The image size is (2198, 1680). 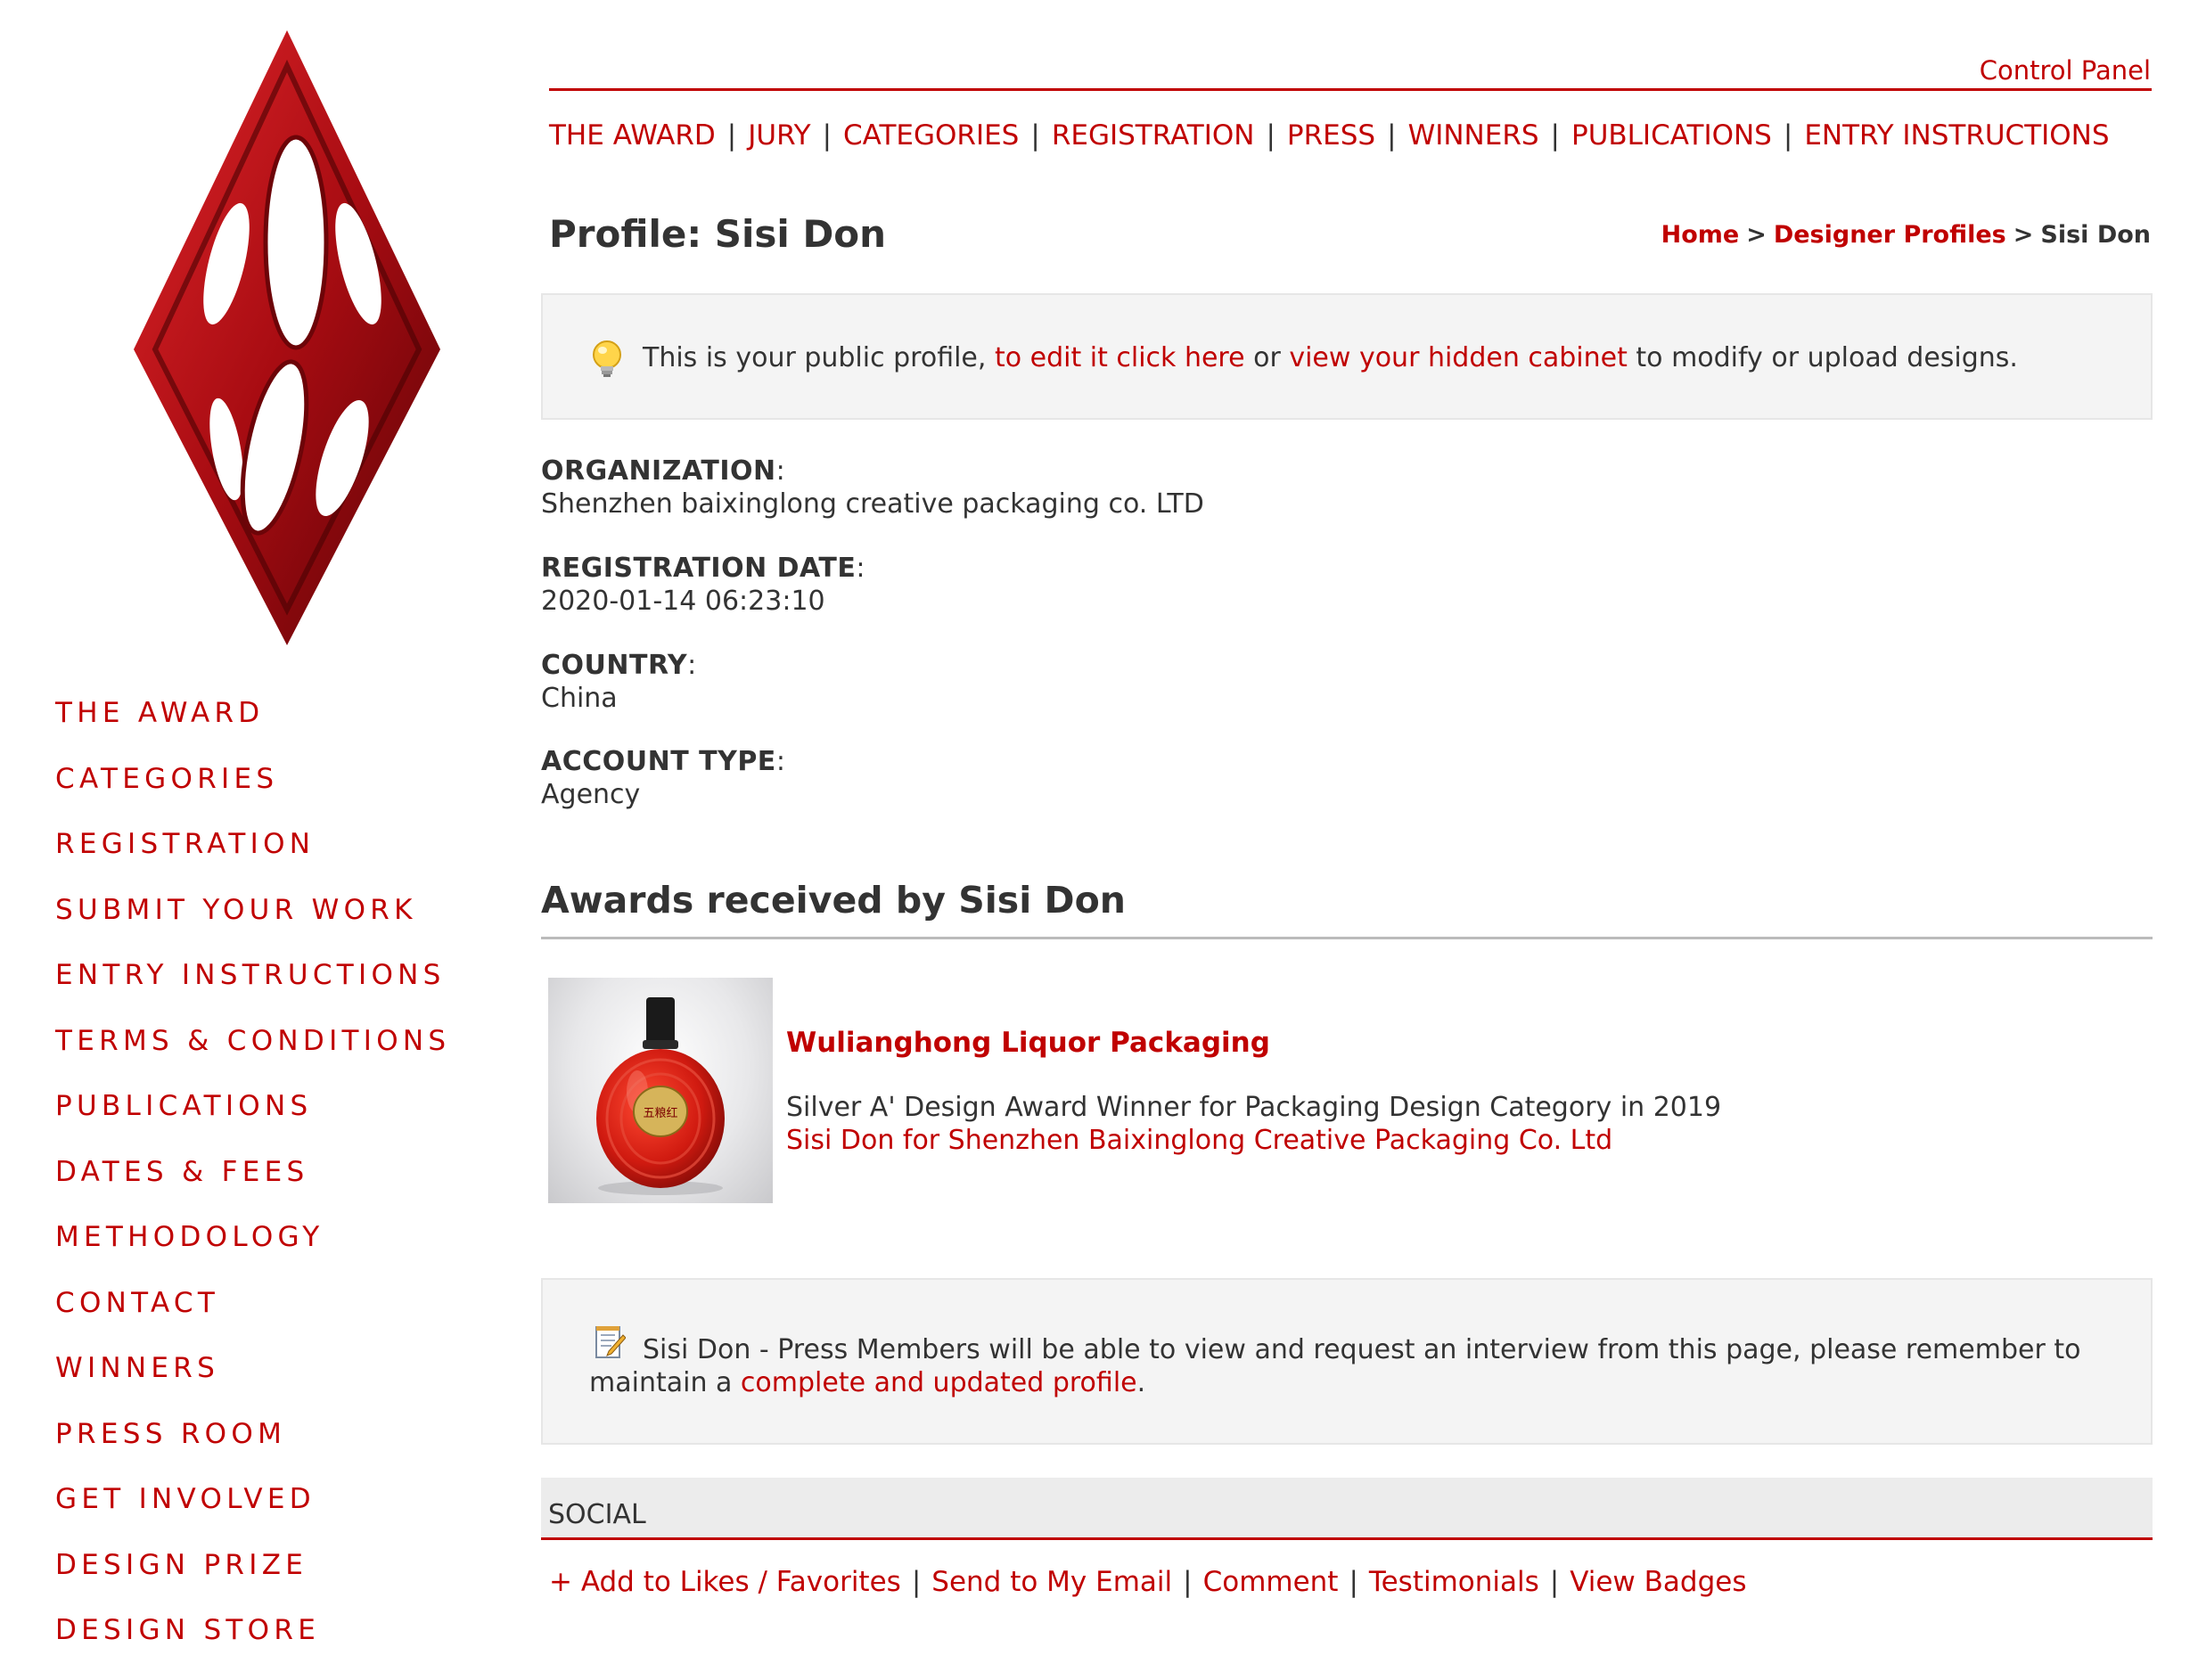 I want to click on hidden-cabinet-link: view your hidden cabinet, so click(x=1458, y=358).